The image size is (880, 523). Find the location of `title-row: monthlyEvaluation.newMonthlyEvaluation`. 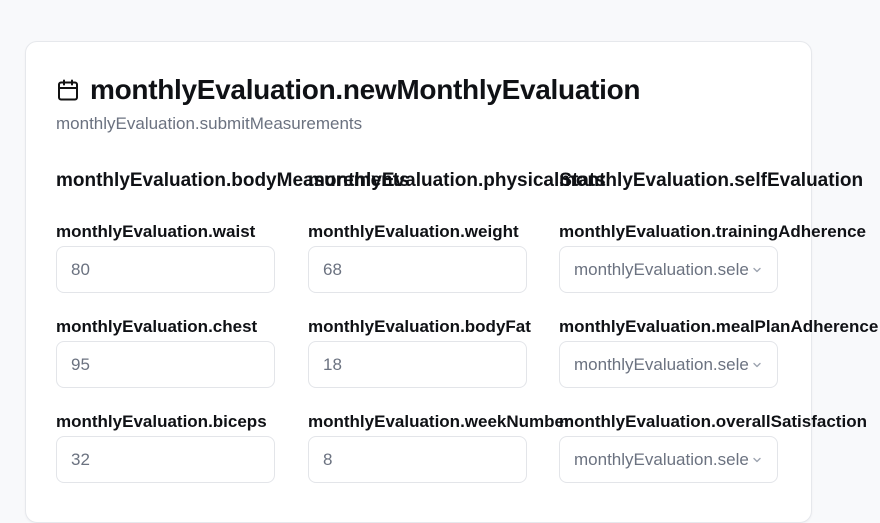

title-row: monthlyEvaluation.newMonthlyEvaluation is located at coordinates (348, 90).